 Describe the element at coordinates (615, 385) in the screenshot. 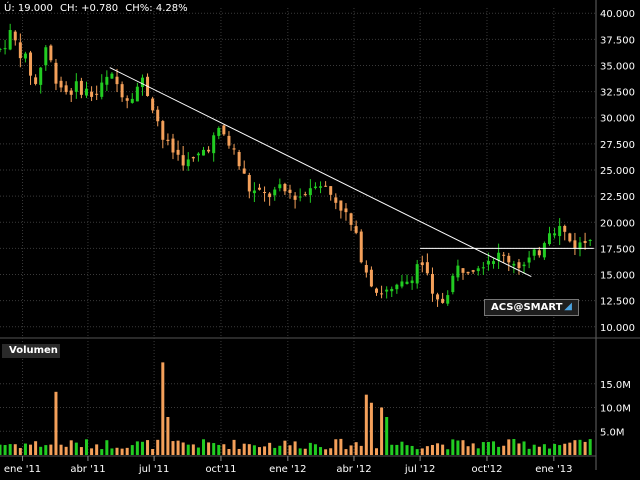

I see `volume-tick-label: 15.0M` at that location.